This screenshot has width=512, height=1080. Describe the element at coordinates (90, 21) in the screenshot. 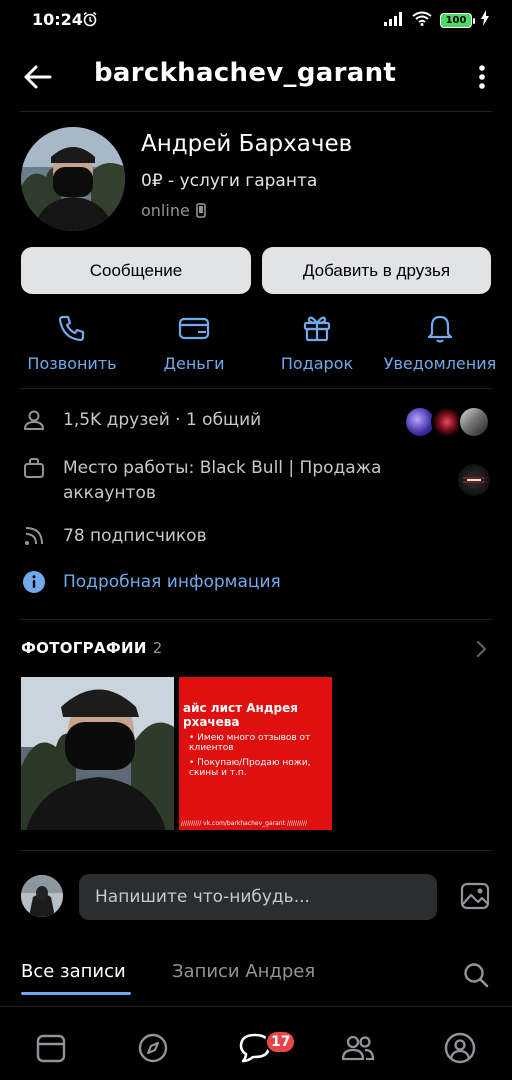

I see `alarm-icon` at that location.